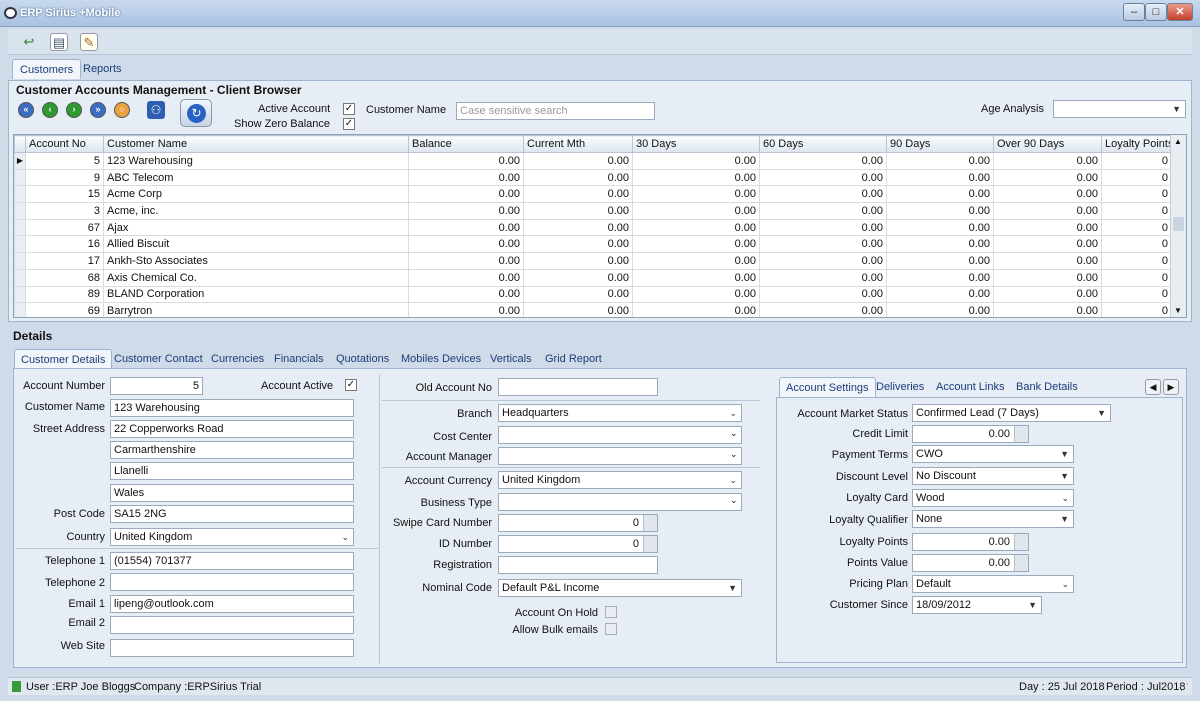  What do you see at coordinates (63, 359) in the screenshot?
I see `tab-customer-details: Customer Details` at bounding box center [63, 359].